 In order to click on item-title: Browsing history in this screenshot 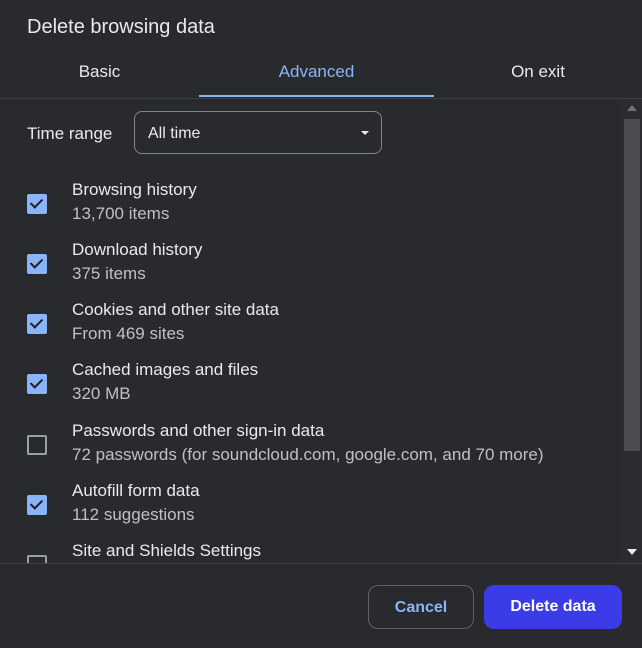, I will do `click(134, 189)`.